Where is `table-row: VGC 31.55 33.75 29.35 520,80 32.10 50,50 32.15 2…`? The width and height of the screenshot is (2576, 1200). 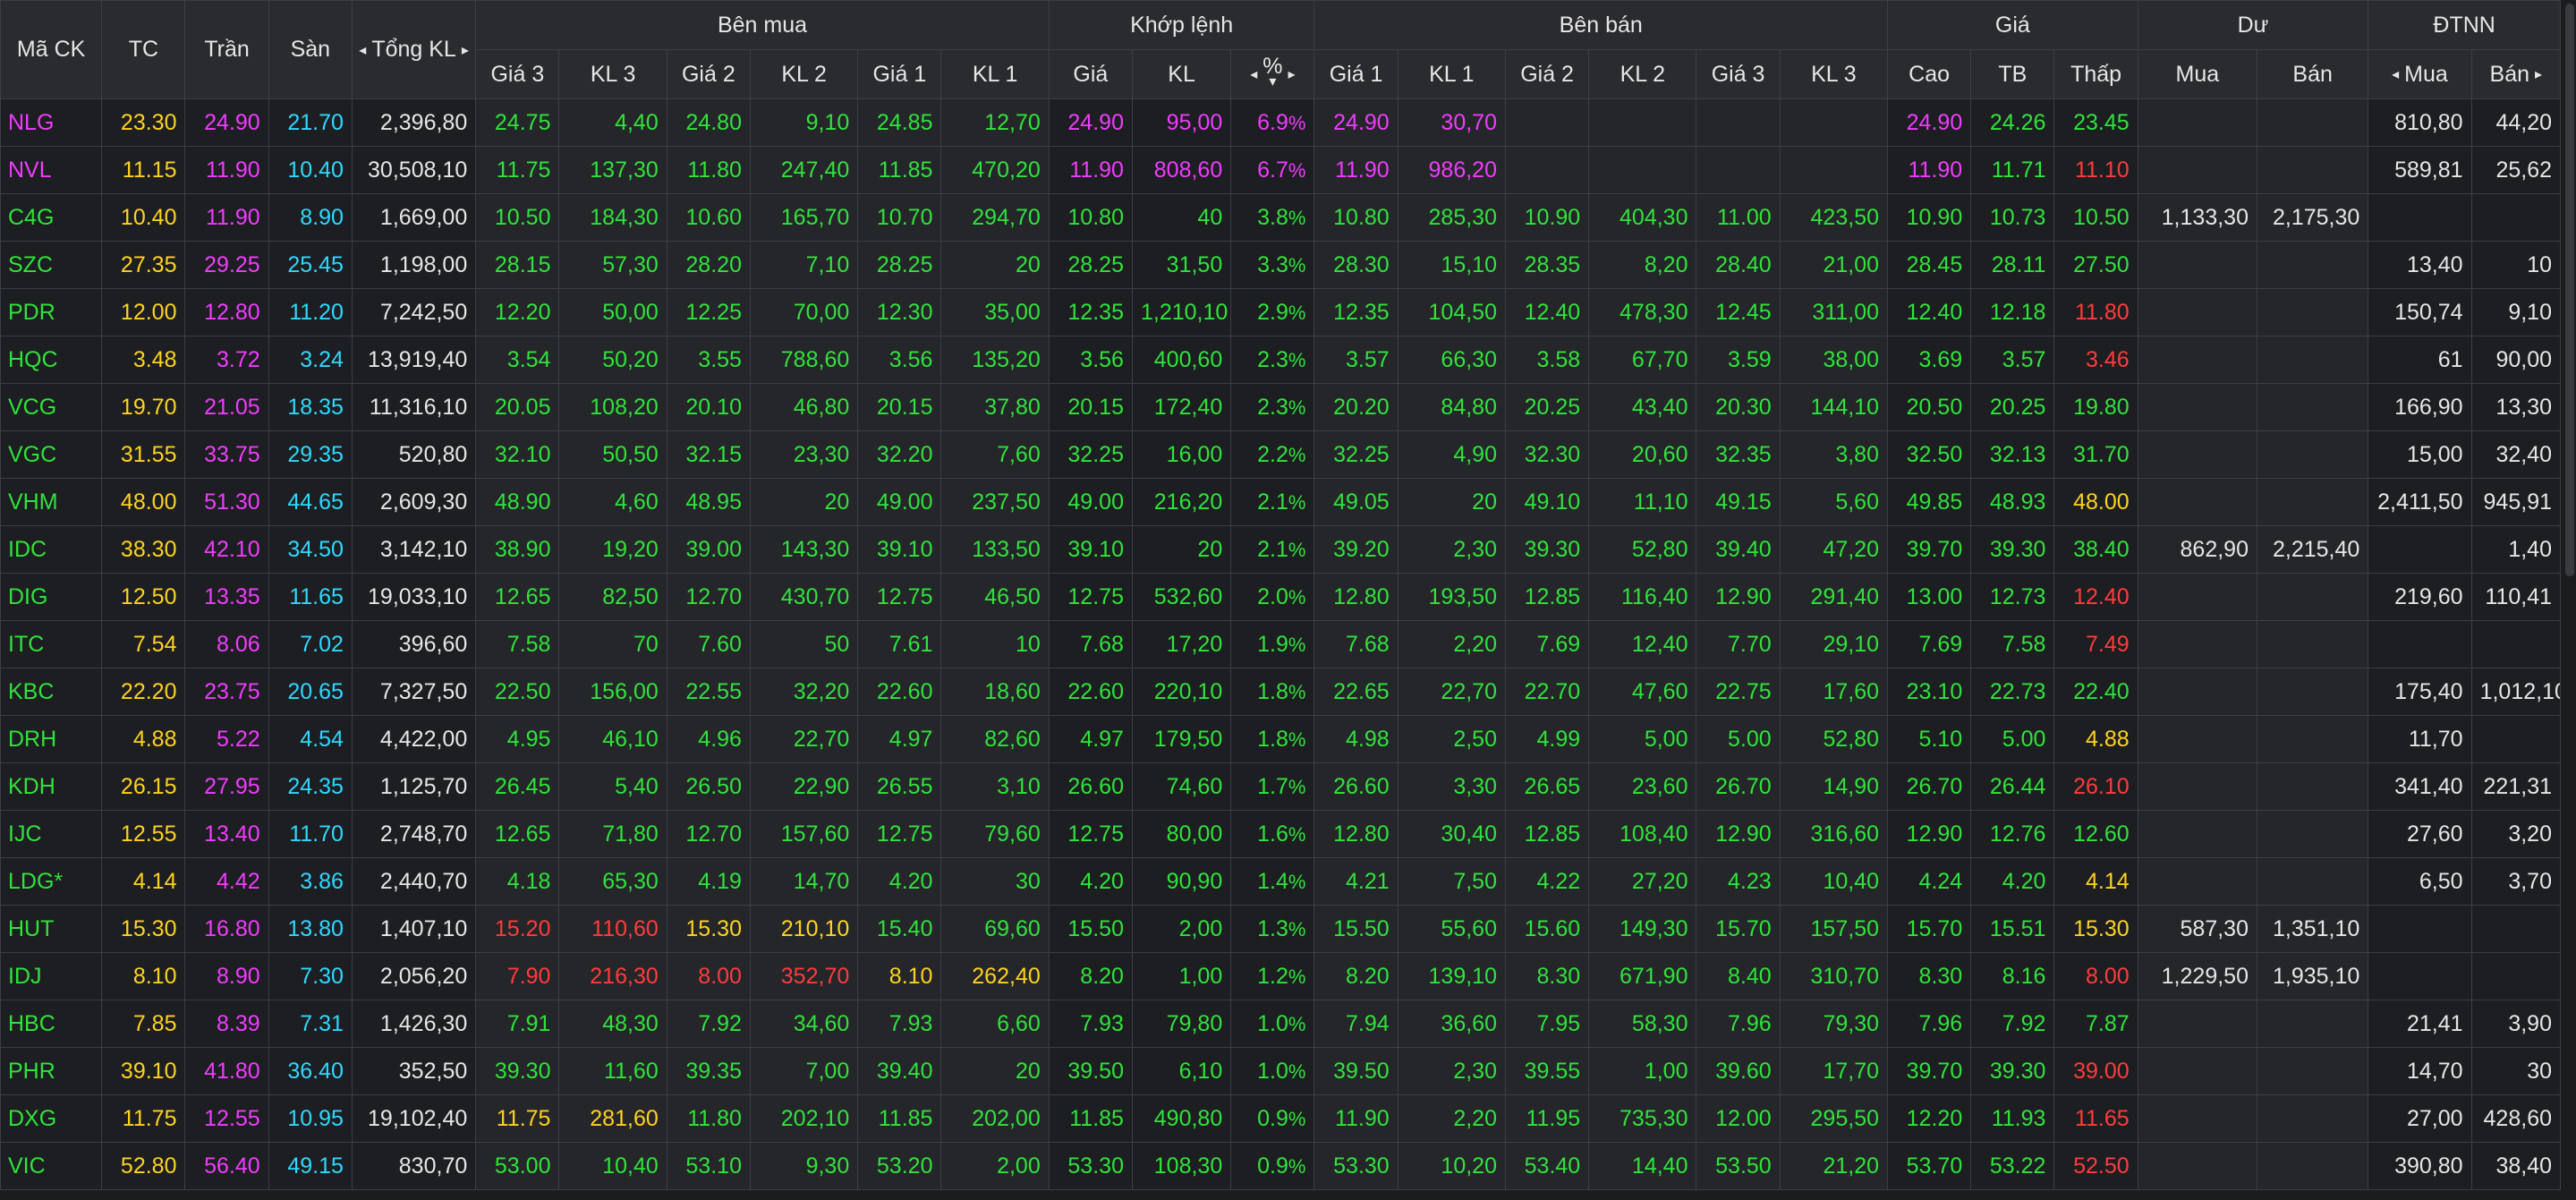 table-row: VGC 31.55 33.75 29.35 520,80 32.10 50,50 32.15 2… is located at coordinates (1281, 454).